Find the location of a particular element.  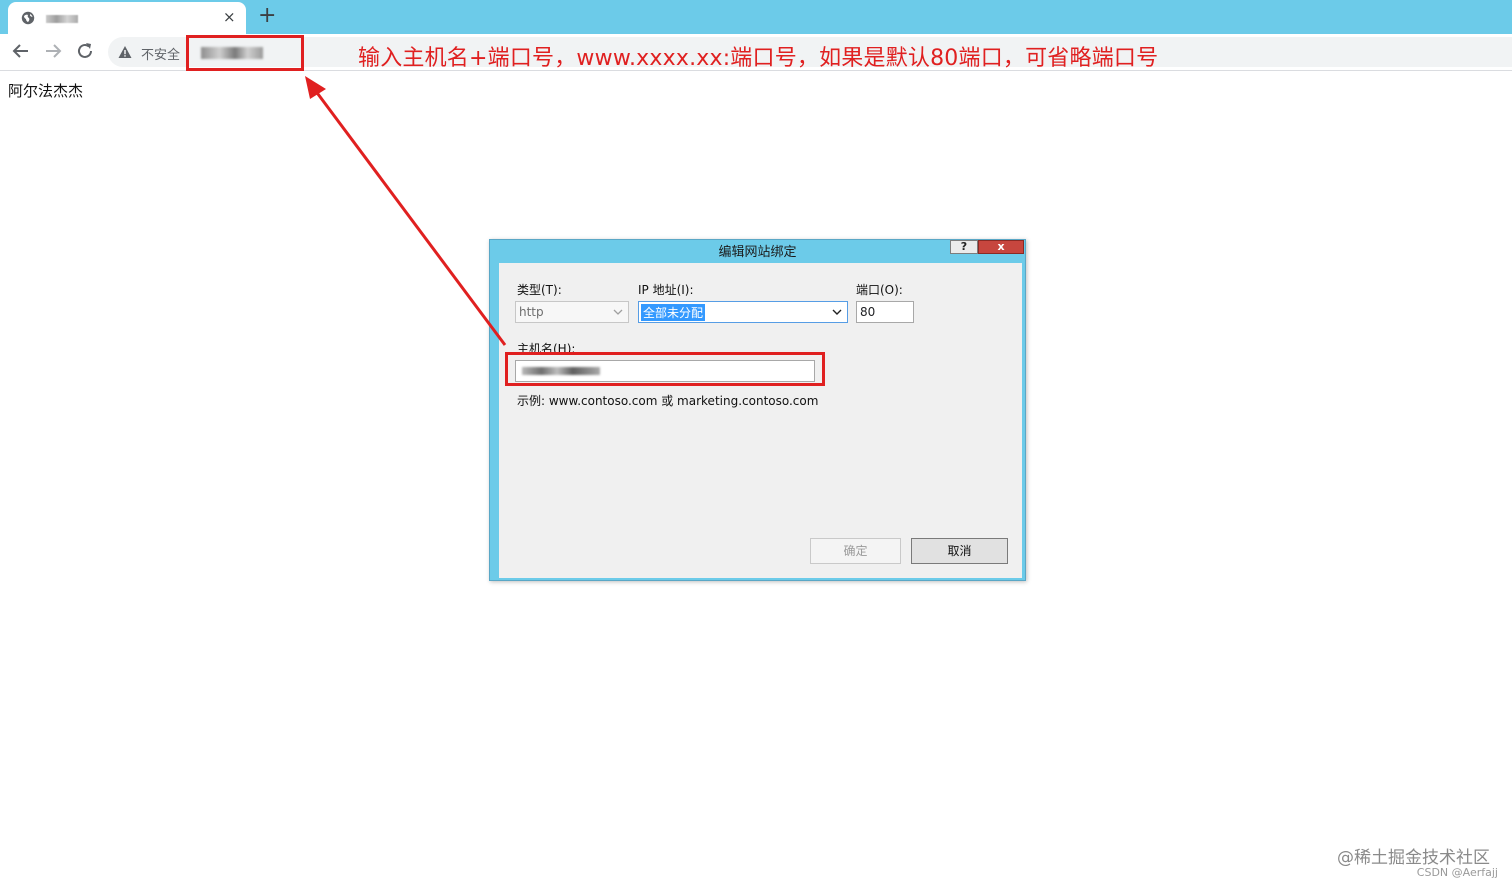

tab-close-icon: × is located at coordinates (229, 17).